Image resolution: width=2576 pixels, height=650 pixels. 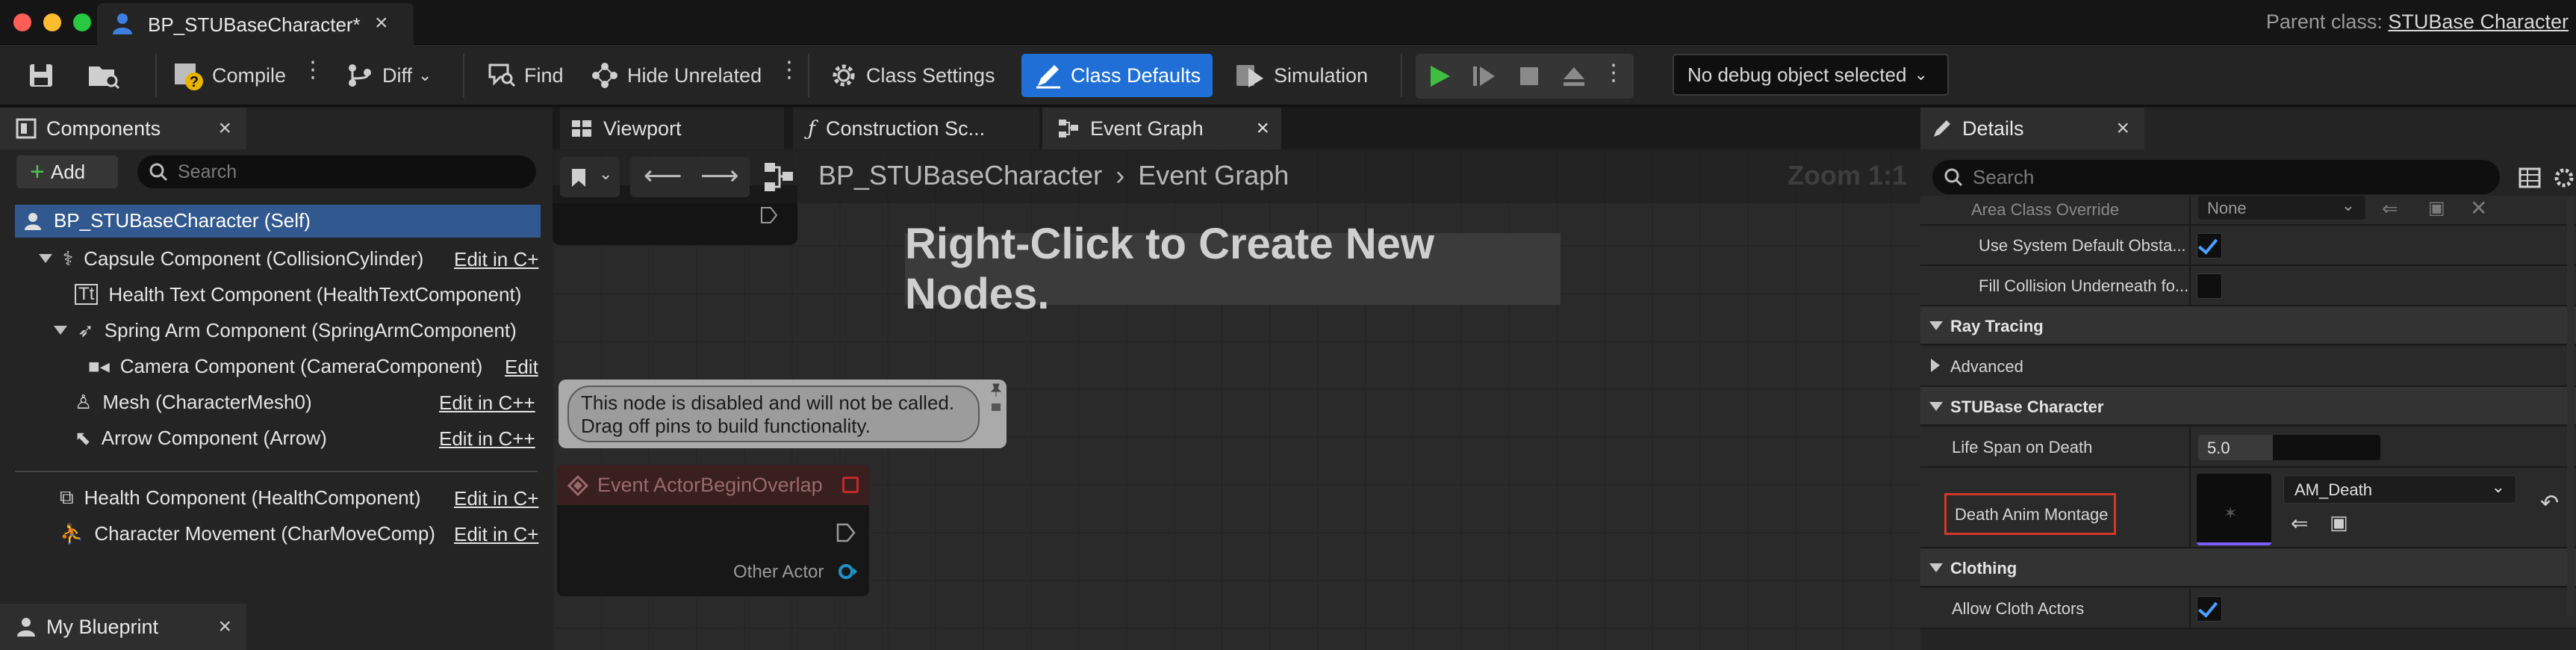 I want to click on parent-class: Parent class: STUBase Character, so click(x=2417, y=22).